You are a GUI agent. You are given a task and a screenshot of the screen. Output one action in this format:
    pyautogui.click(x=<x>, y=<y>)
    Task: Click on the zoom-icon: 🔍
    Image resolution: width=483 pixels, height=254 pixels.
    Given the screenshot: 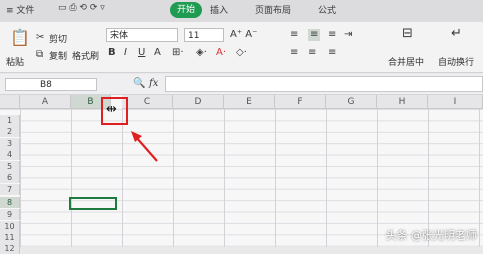 What is the action you would take?
    pyautogui.click(x=139, y=84)
    